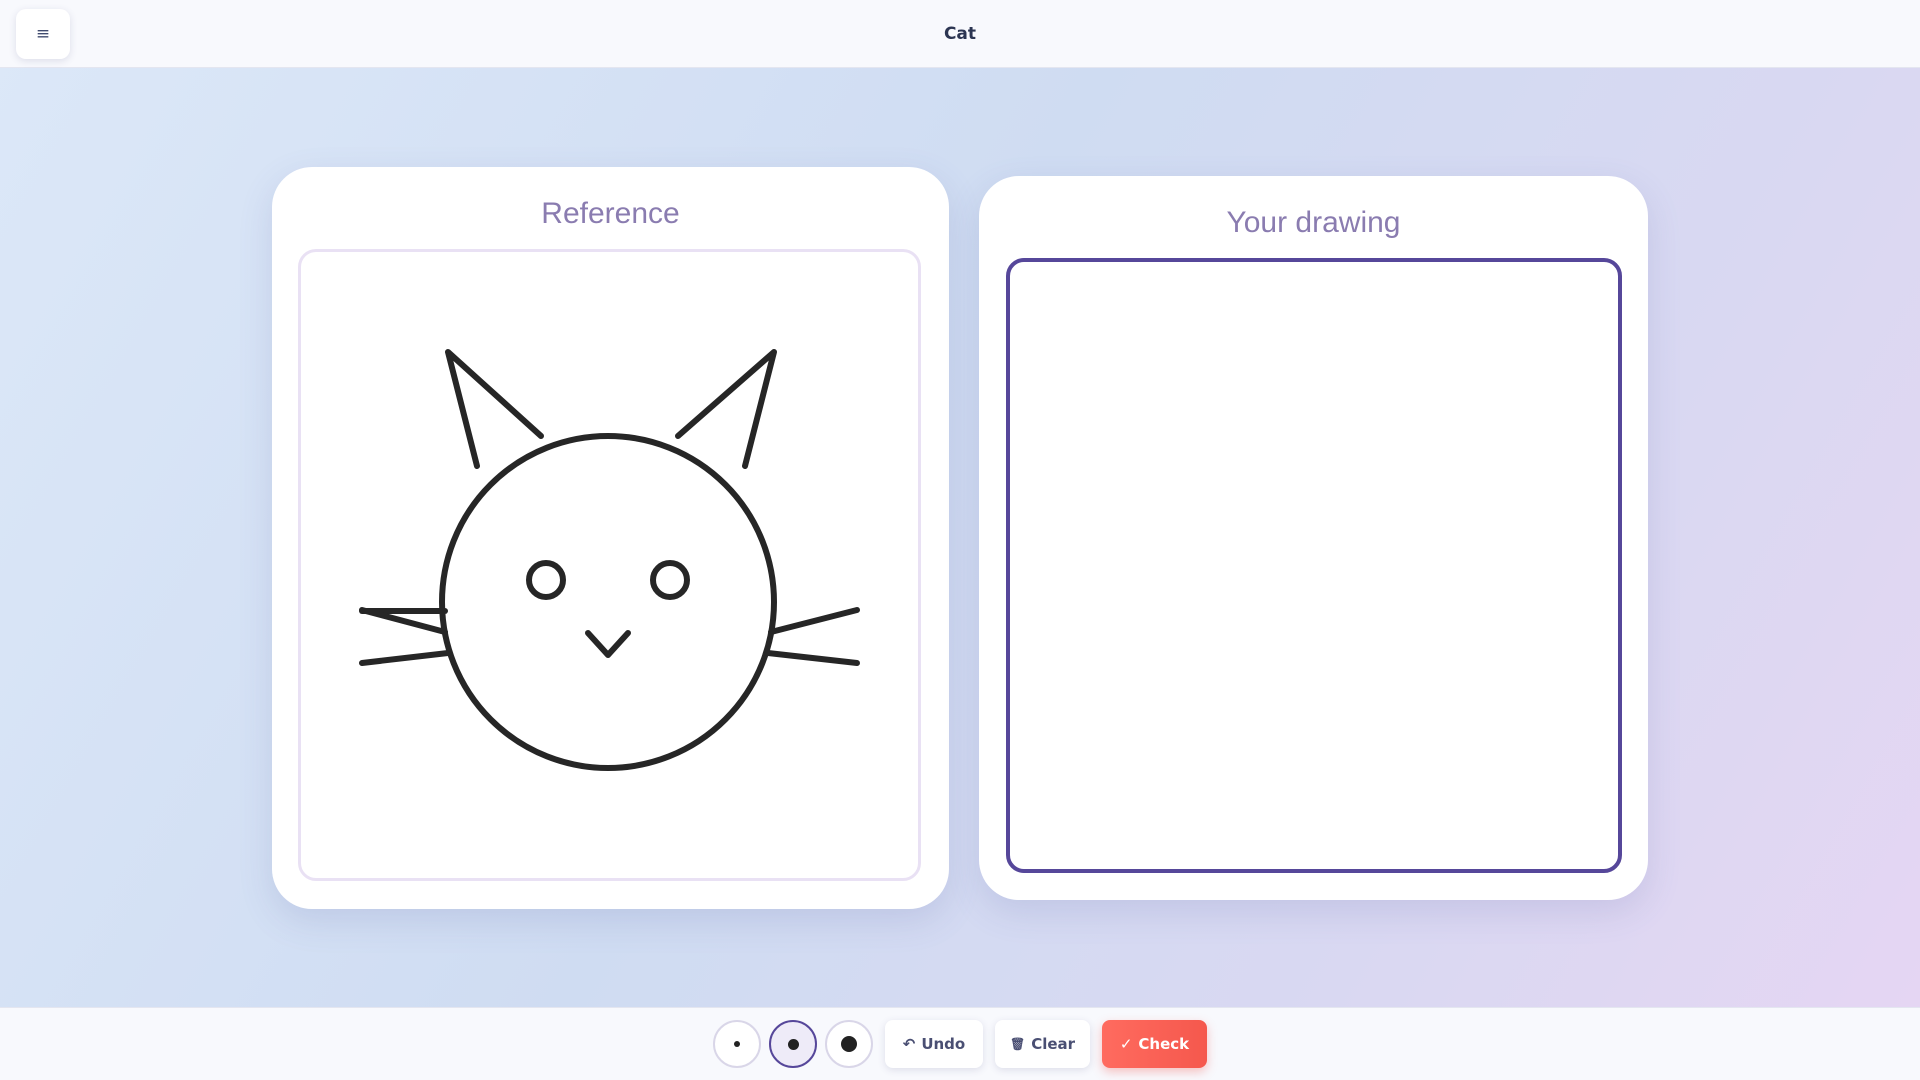 This screenshot has width=1920, height=1080. What do you see at coordinates (610, 213) in the screenshot?
I see `reference-title: Reference` at bounding box center [610, 213].